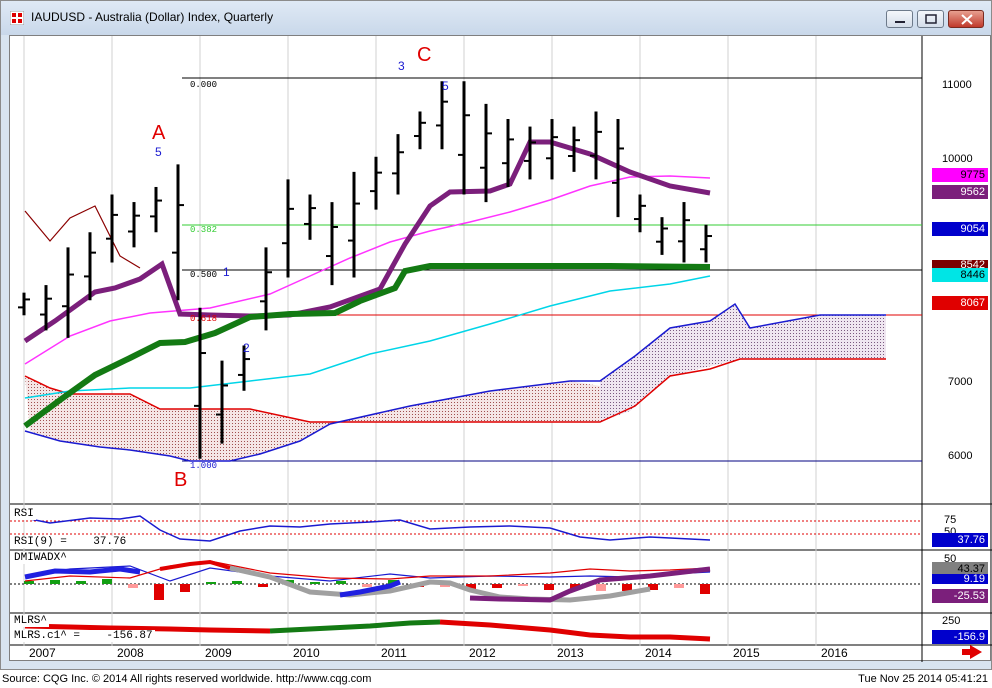 The height and width of the screenshot is (688, 992). Describe the element at coordinates (83, 636) in the screenshot. I see `mlrs-readout: MLRS.c1^ = -156.87` at that location.